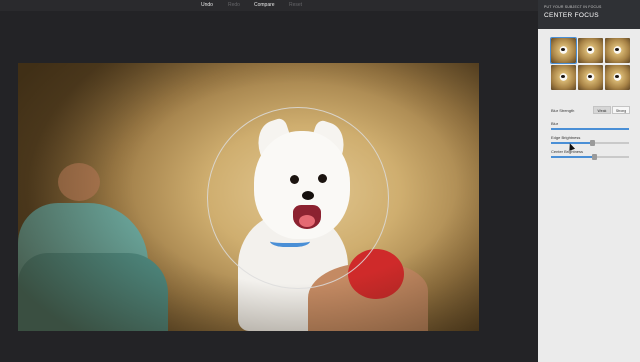 Image resolution: width=640 pixels, height=362 pixels. What do you see at coordinates (573, 7) in the screenshot?
I see `panel-subtitle: PUT YOUR SUBJECT IN FOCUS` at bounding box center [573, 7].